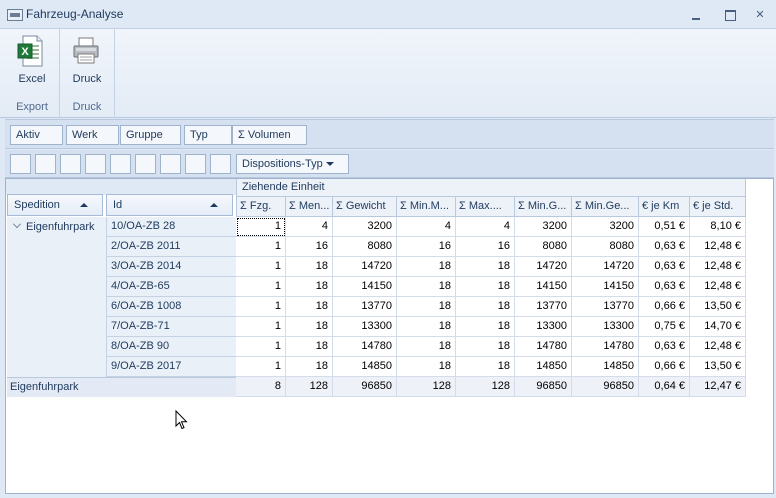  Describe the element at coordinates (718, 227) in the screenshot. I see `data-cell: 8,10 €` at that location.